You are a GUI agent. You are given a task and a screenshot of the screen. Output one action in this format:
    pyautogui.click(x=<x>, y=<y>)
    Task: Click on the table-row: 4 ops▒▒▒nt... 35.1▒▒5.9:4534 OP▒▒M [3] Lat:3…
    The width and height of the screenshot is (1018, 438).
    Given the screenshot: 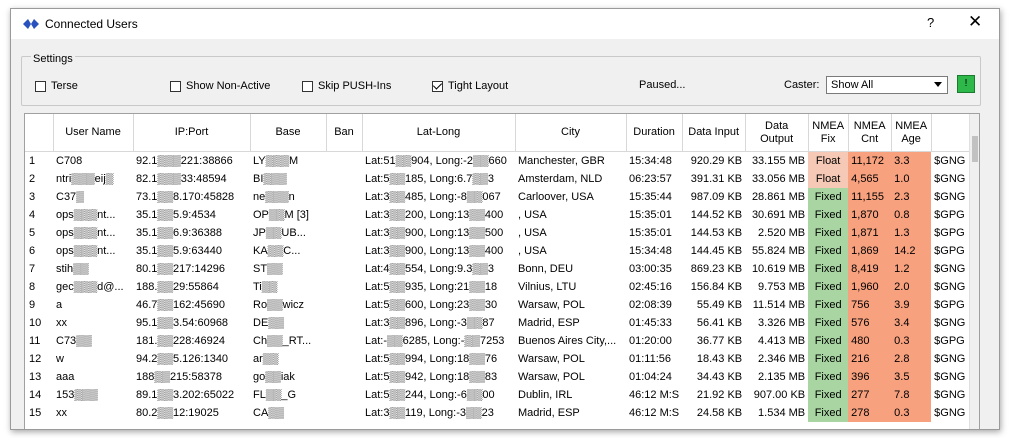 What is the action you would take?
    pyautogui.click(x=498, y=215)
    